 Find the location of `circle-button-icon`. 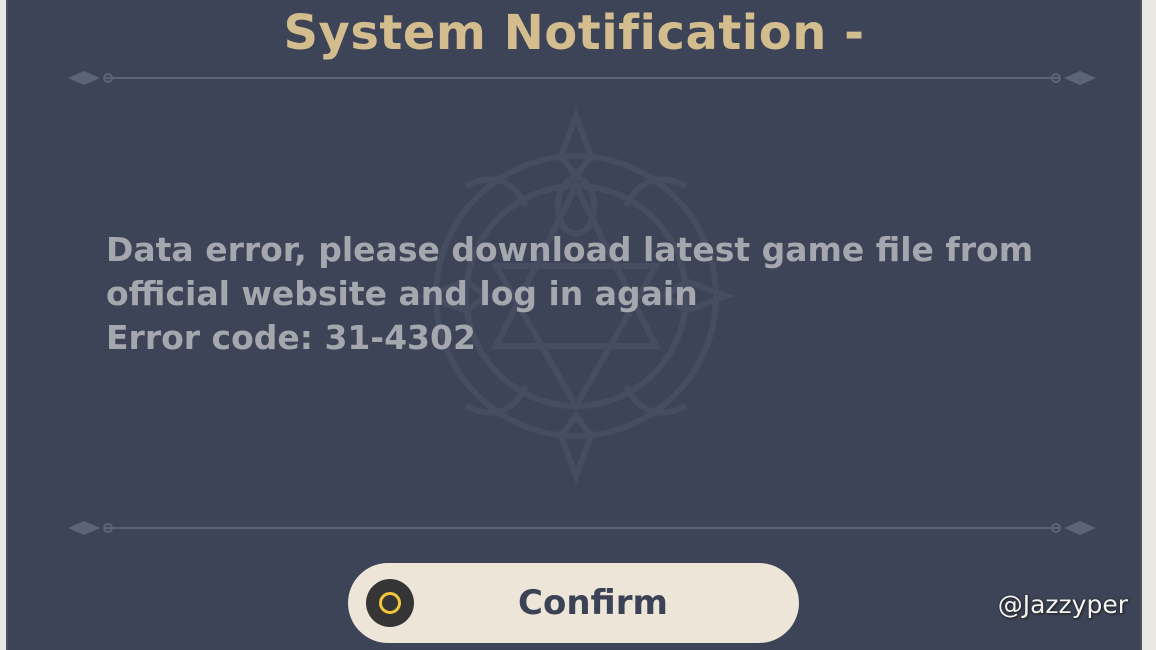

circle-button-icon is located at coordinates (390, 603).